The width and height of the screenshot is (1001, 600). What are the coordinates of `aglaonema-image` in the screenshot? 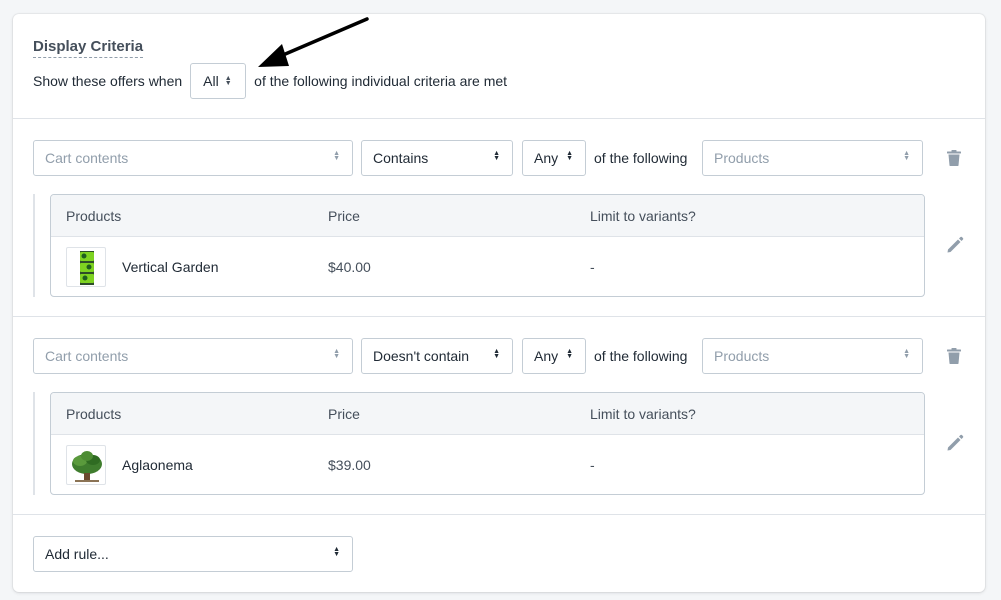 It's located at (86, 465).